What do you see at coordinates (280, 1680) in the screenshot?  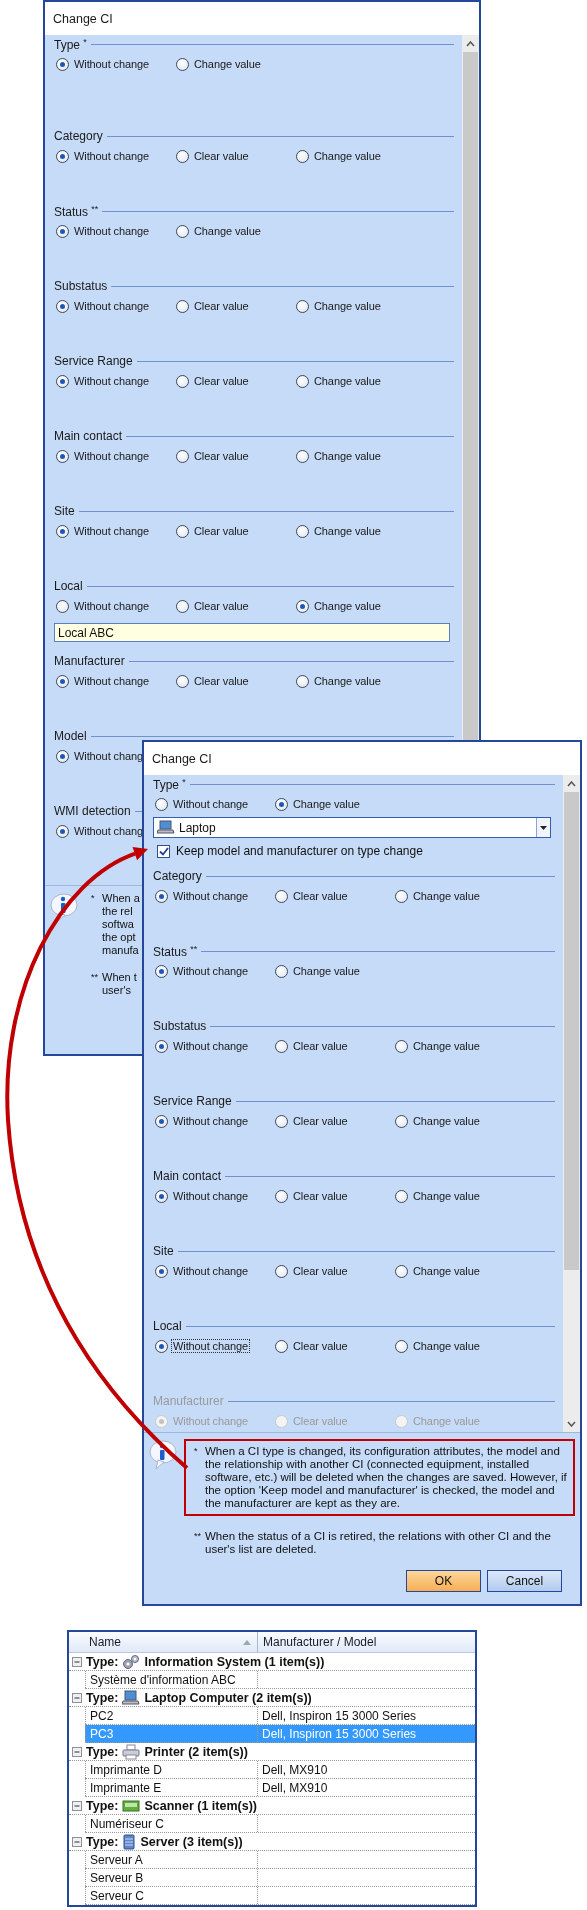 I see `table-row: Système d'information ABC` at bounding box center [280, 1680].